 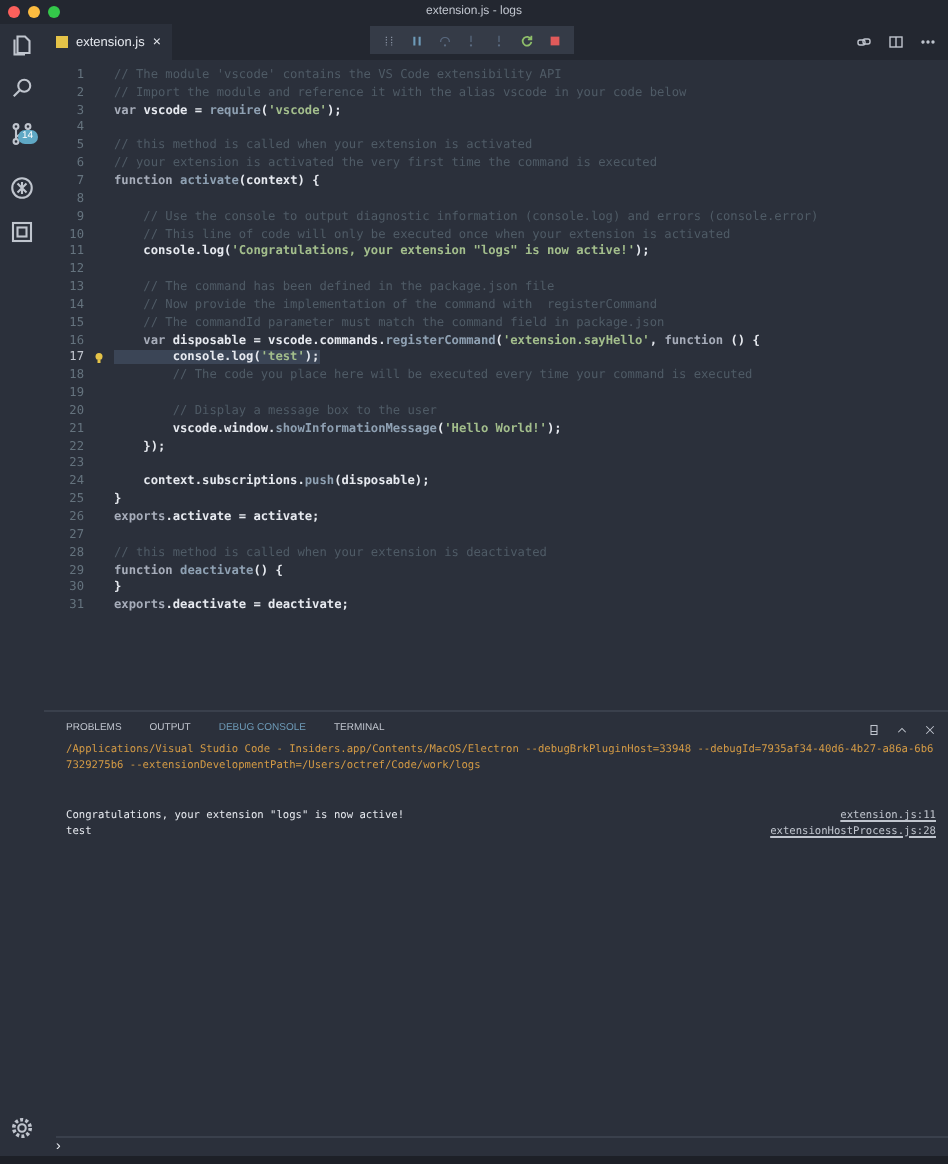 What do you see at coordinates (34, 12) in the screenshot?
I see `minimize-window-button` at bounding box center [34, 12].